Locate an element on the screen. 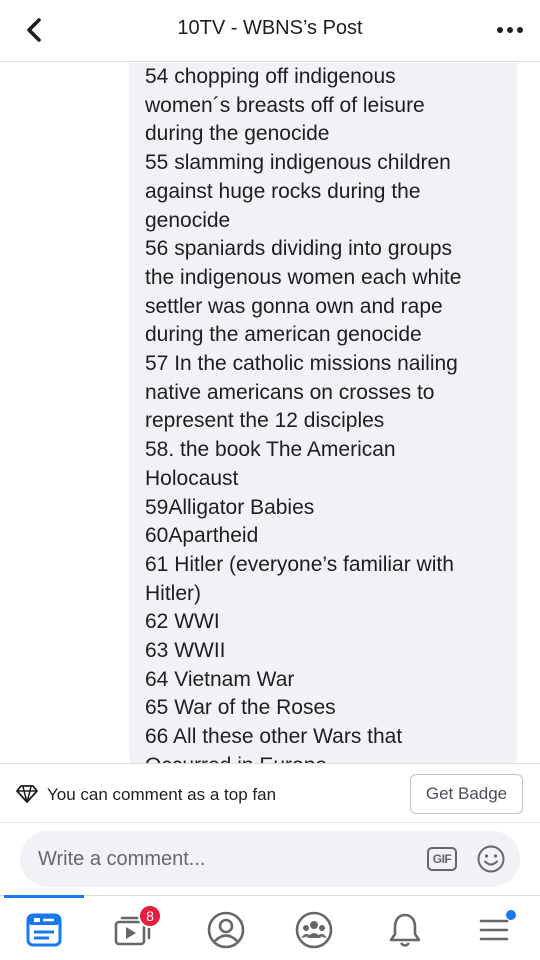 Image resolution: width=540 pixels, height=960 pixels. profile-icon is located at coordinates (226, 930).